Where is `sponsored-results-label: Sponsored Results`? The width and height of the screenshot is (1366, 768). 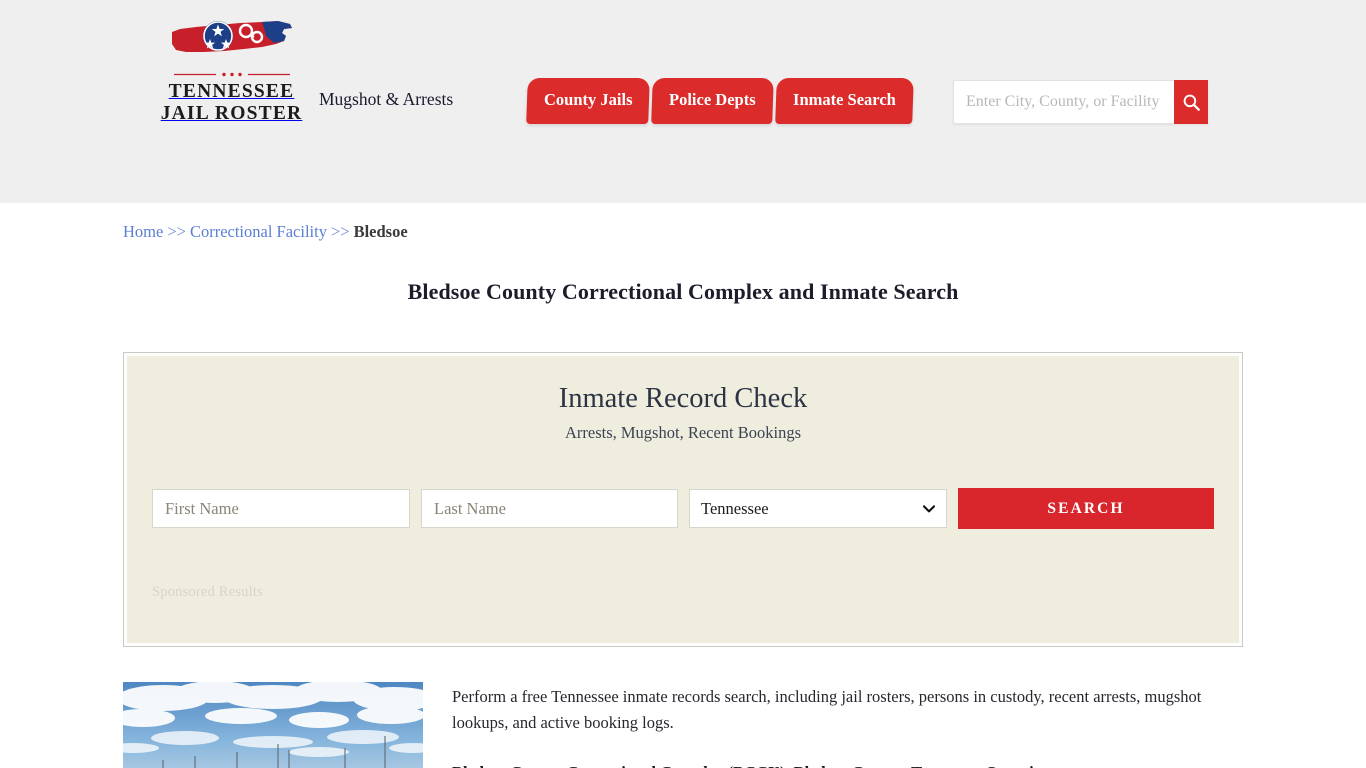 sponsored-results-label: Sponsored Results is located at coordinates (207, 592).